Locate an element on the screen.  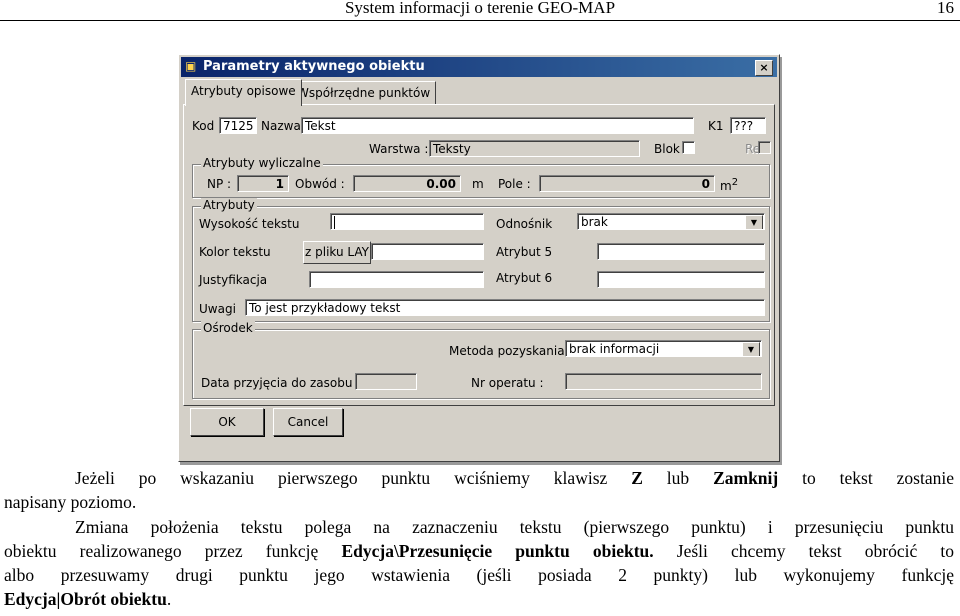
tab-descriptive-attributes: Atrybuty opisowe is located at coordinates (243, 92).